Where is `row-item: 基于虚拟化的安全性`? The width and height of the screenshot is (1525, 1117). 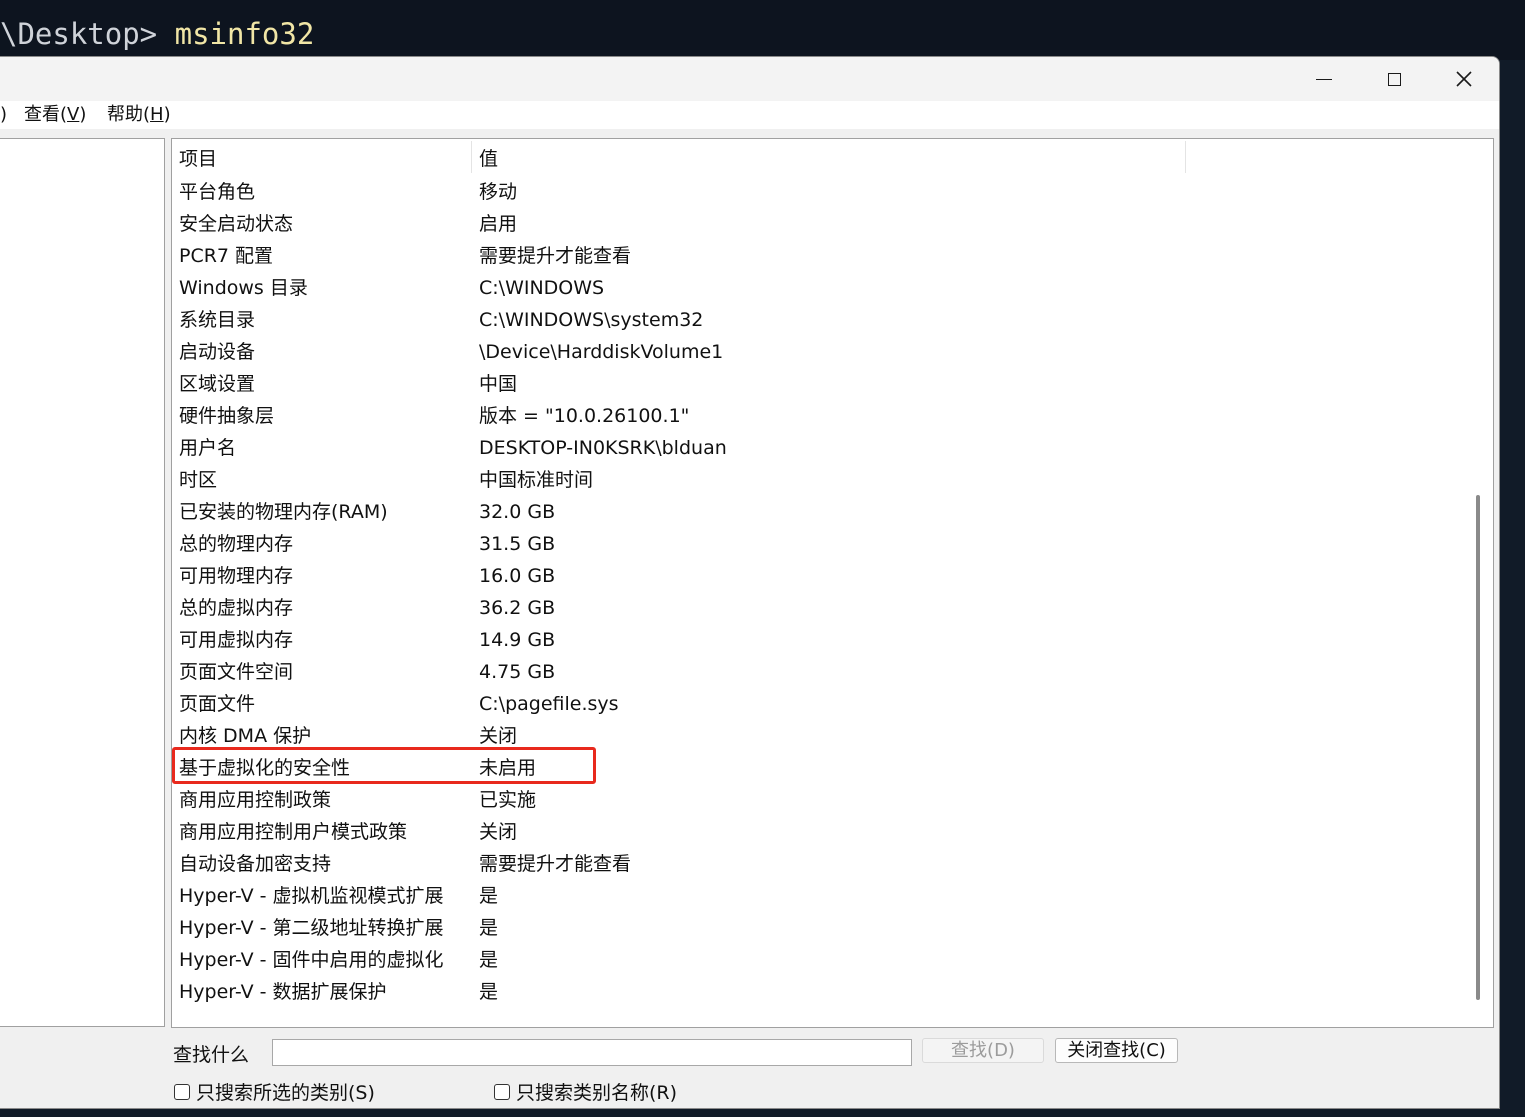 row-item: 基于虚拟化的安全性 is located at coordinates (265, 768).